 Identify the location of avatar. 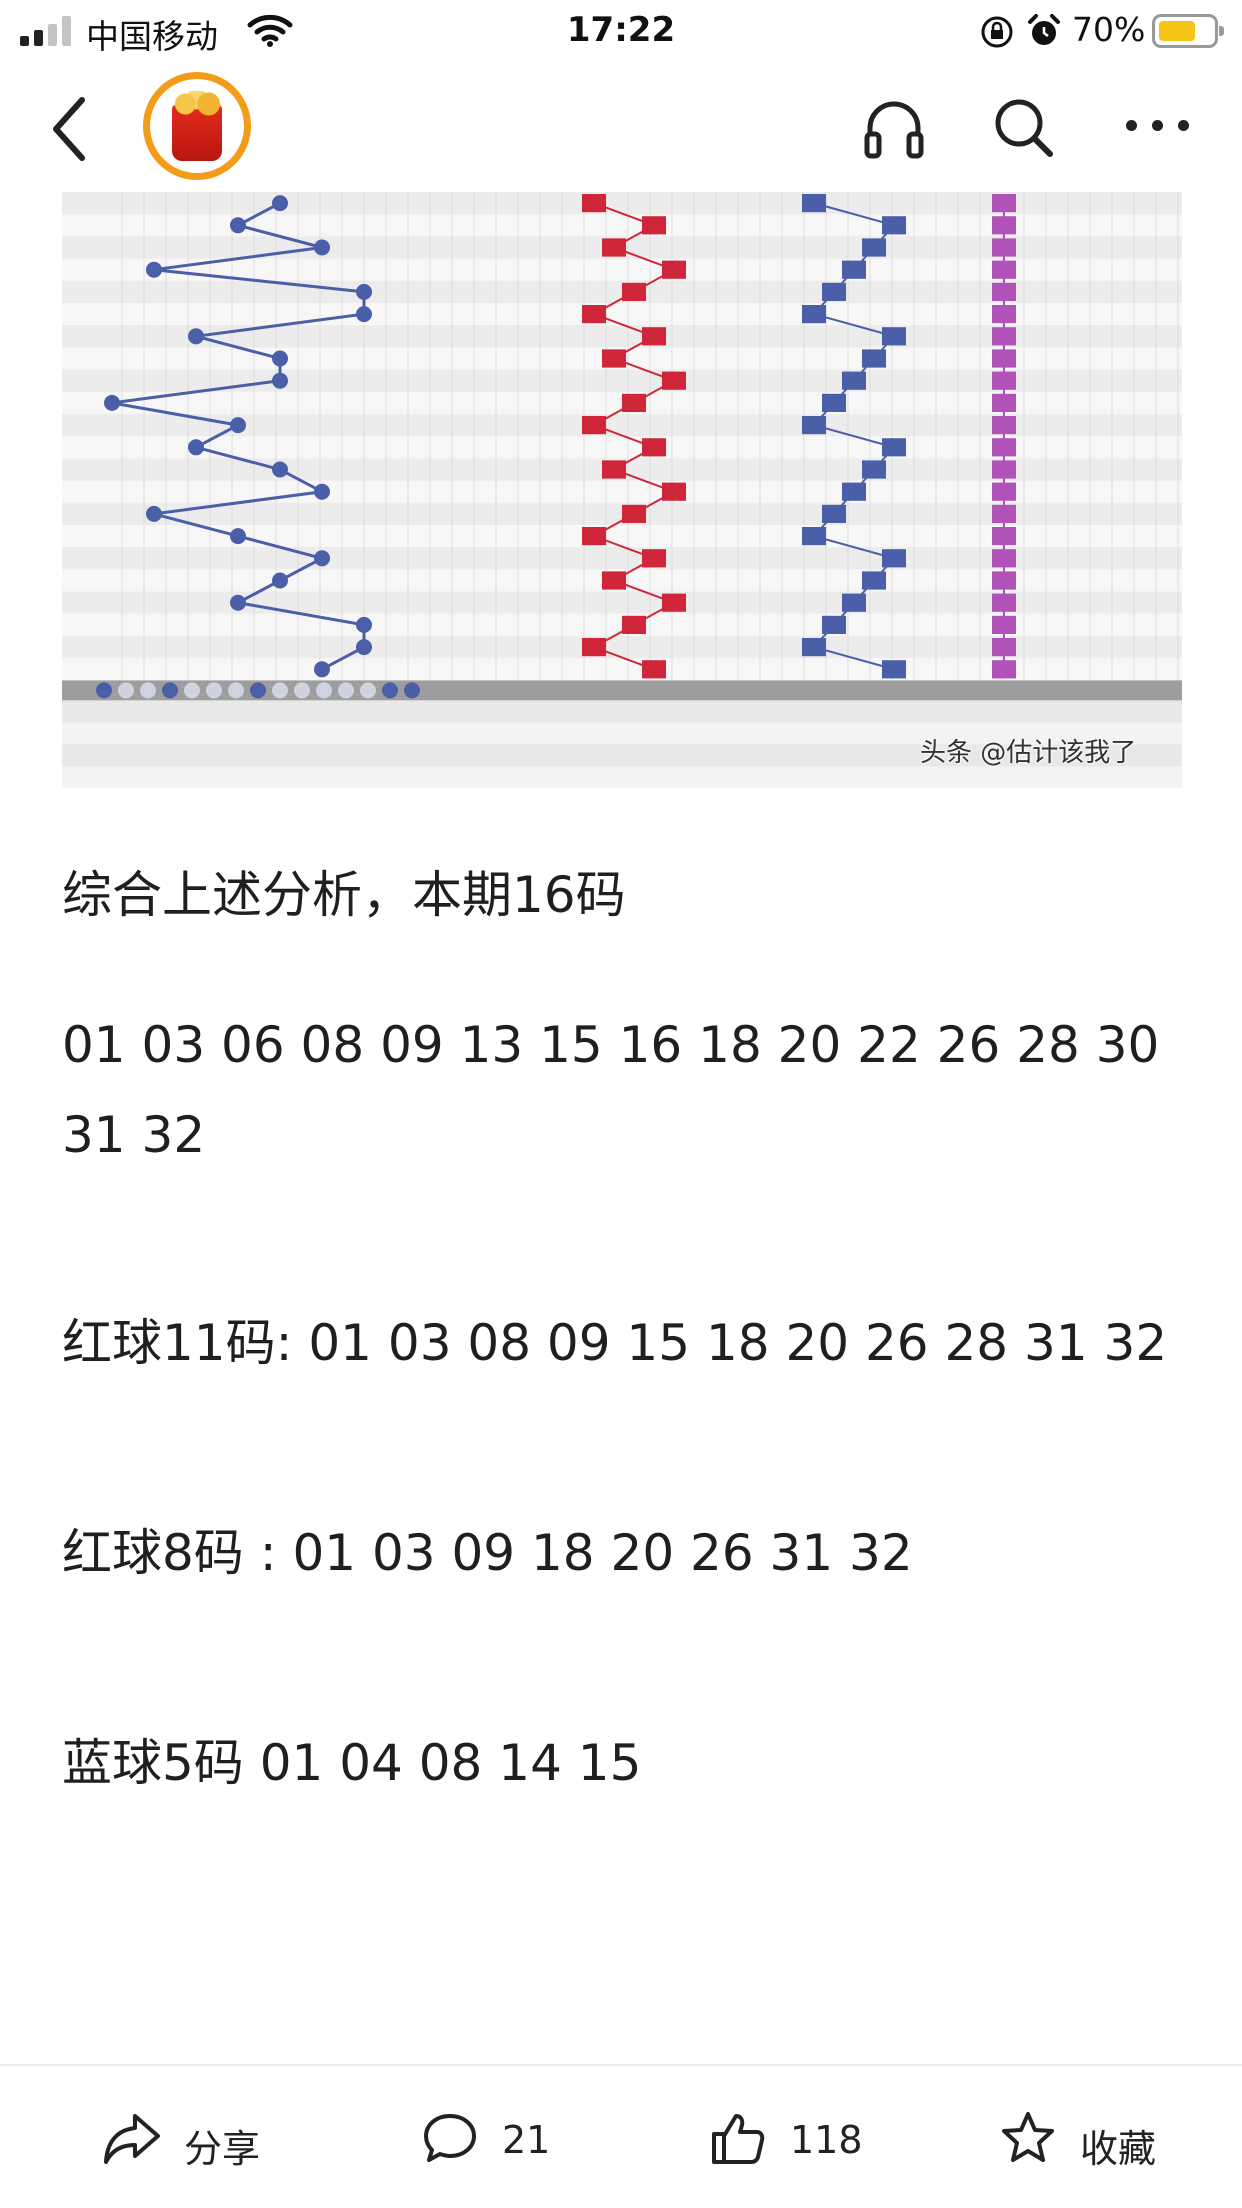
(197, 126).